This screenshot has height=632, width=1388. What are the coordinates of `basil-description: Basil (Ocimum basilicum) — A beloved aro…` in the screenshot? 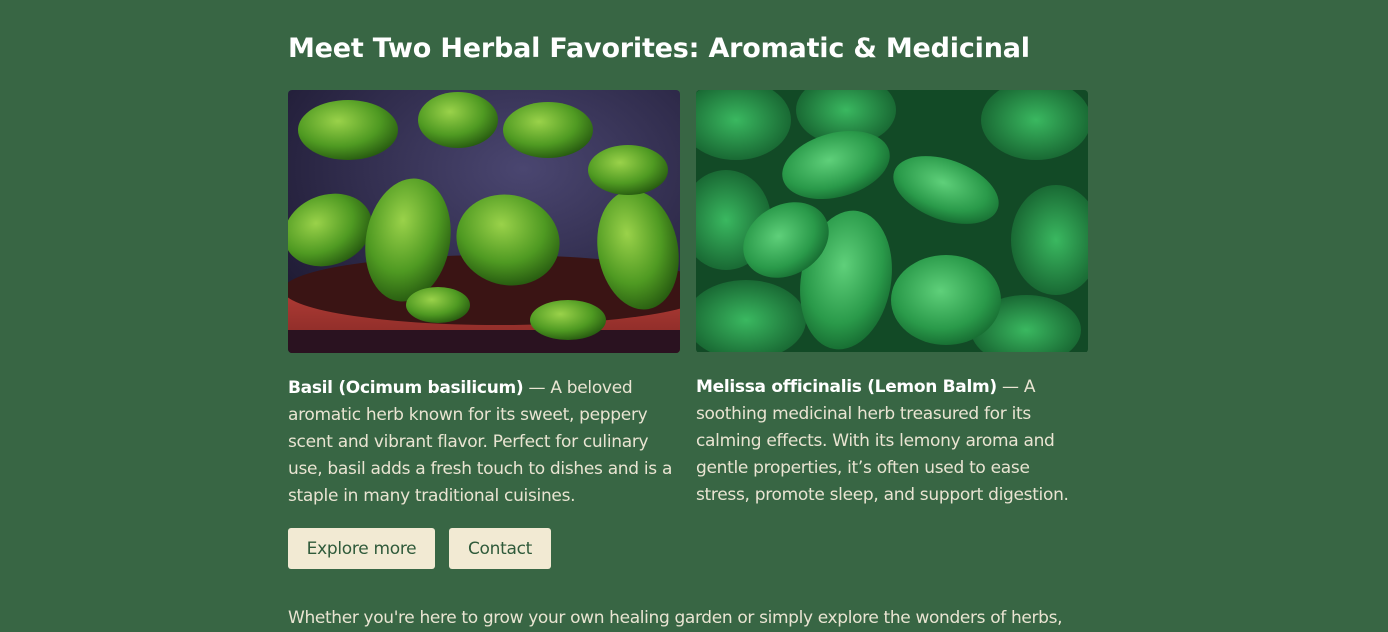 It's located at (480, 442).